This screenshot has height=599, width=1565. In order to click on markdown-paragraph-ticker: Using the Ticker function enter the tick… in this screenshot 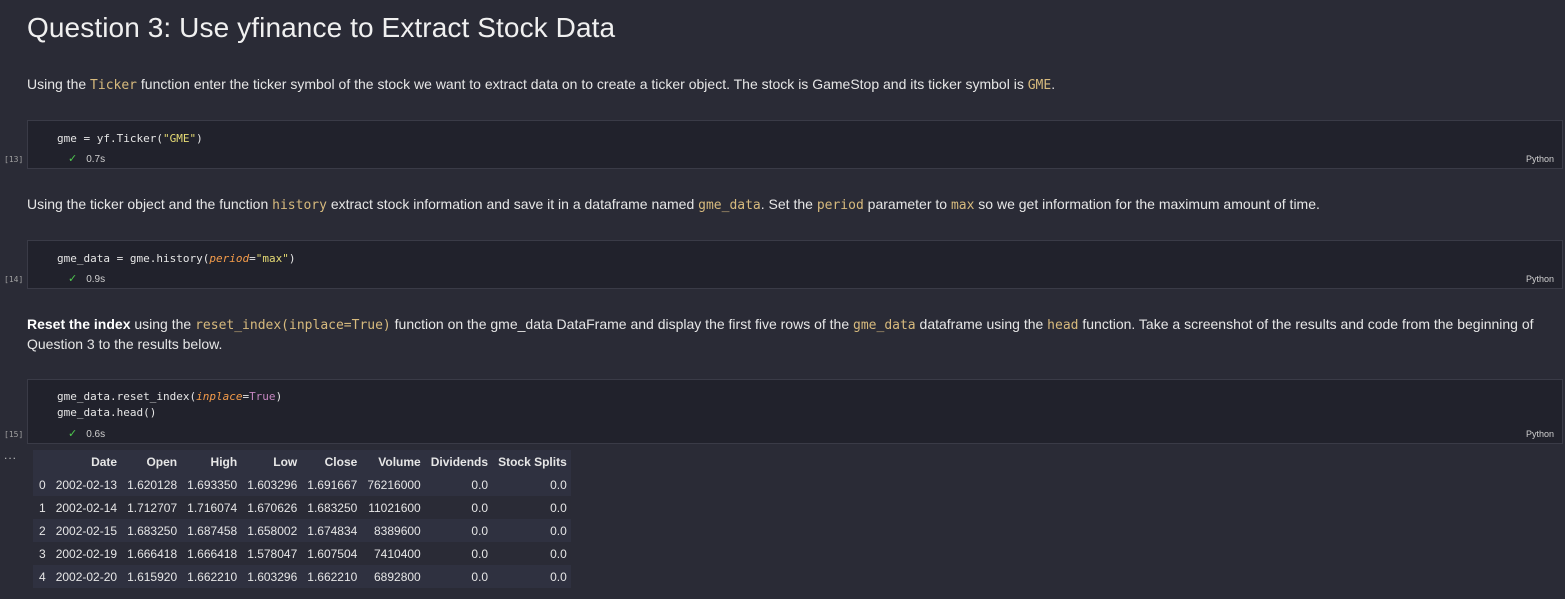, I will do `click(541, 84)`.